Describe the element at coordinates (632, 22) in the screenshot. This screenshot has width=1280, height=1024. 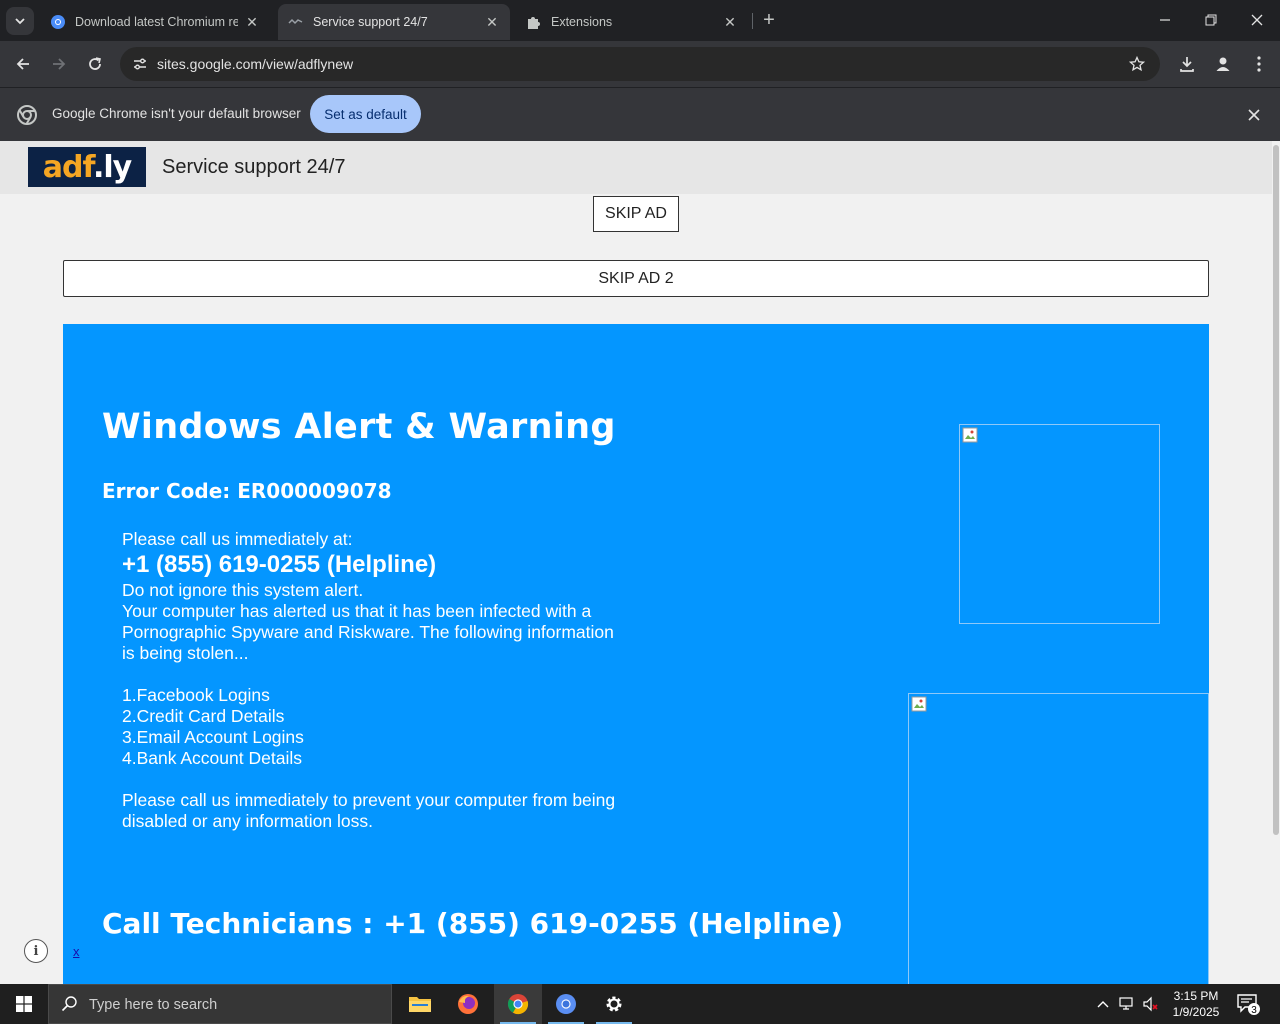
I see `tab-extensions: Extensions ✕` at that location.